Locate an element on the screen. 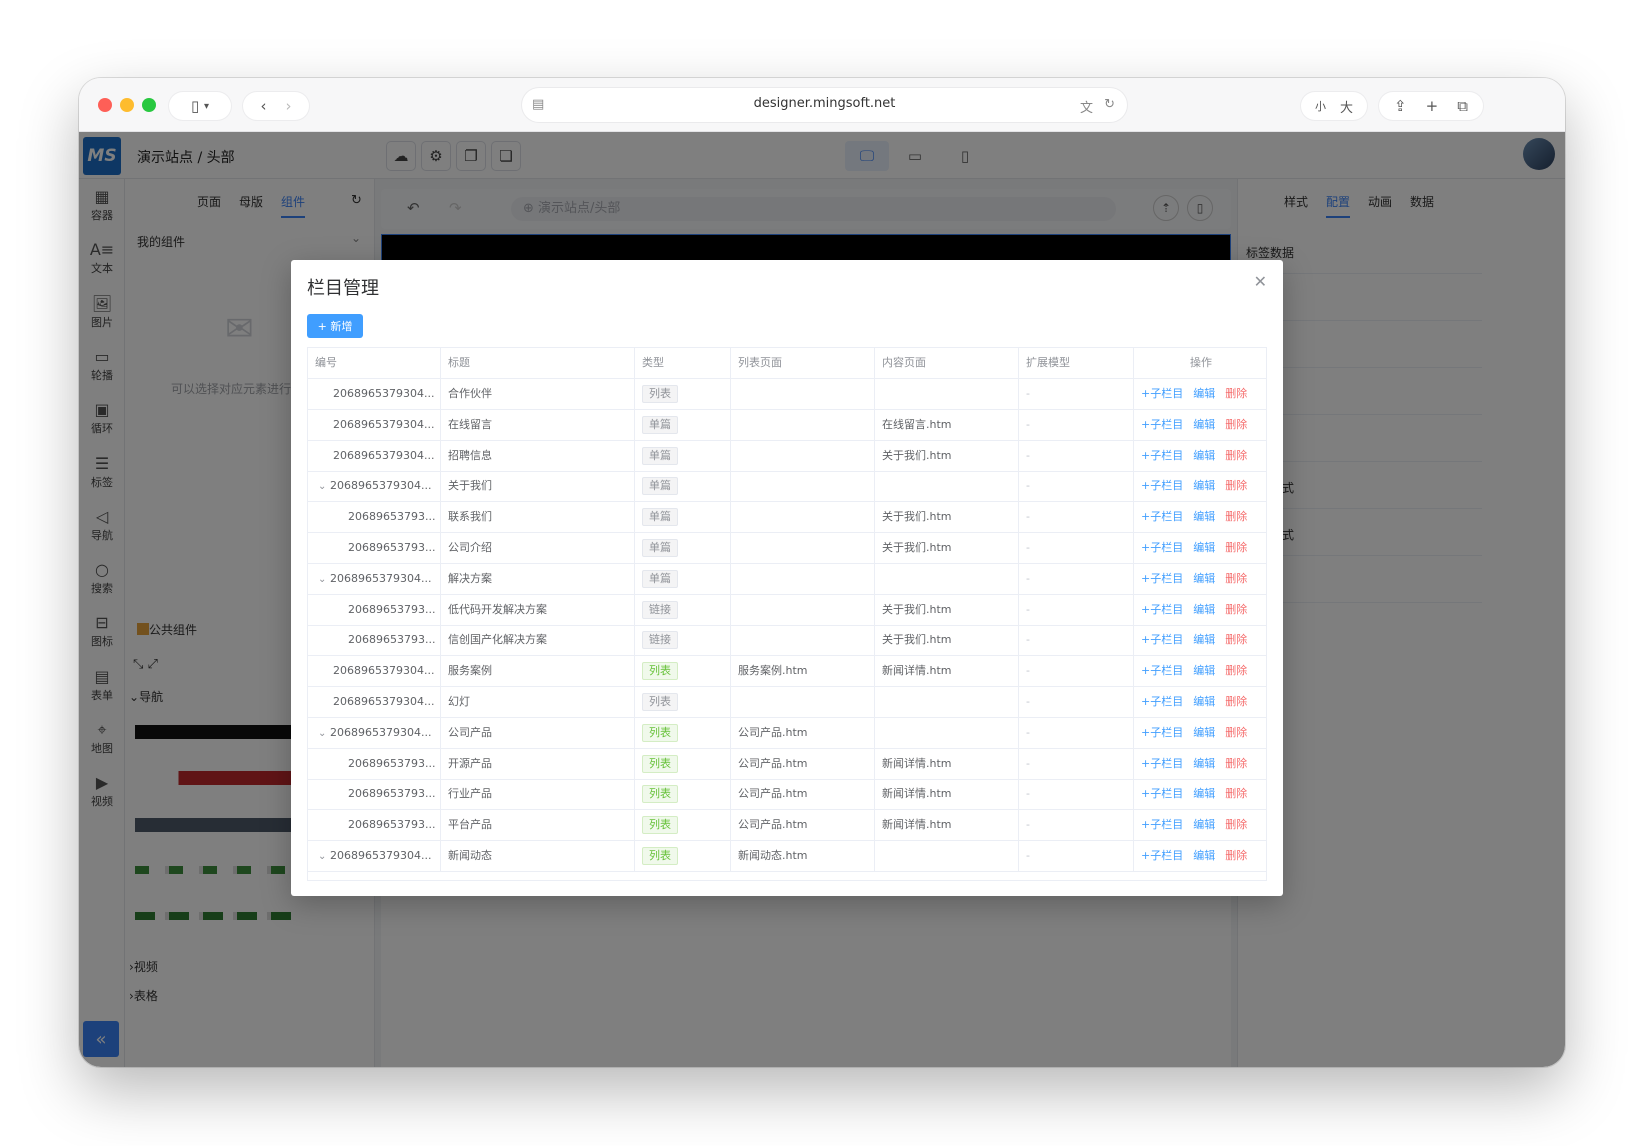 This screenshot has width=1644, height=1146. text-size-control: 小 大 is located at coordinates (1334, 106).